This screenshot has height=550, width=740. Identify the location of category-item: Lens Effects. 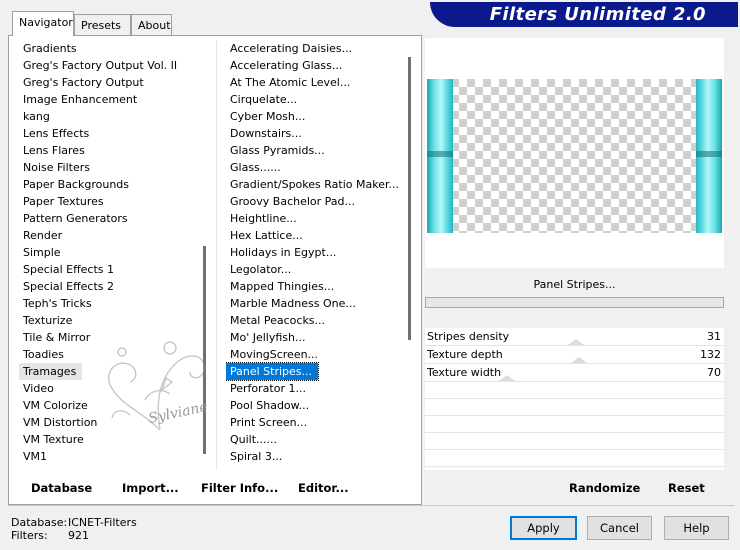
(109, 133).